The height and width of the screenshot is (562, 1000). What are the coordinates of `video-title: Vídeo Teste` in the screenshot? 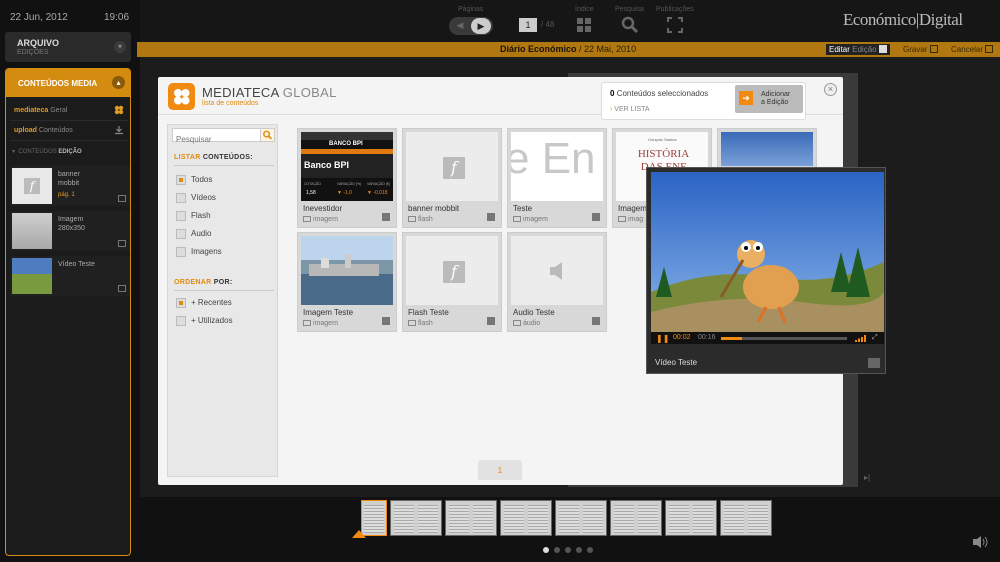 It's located at (676, 362).